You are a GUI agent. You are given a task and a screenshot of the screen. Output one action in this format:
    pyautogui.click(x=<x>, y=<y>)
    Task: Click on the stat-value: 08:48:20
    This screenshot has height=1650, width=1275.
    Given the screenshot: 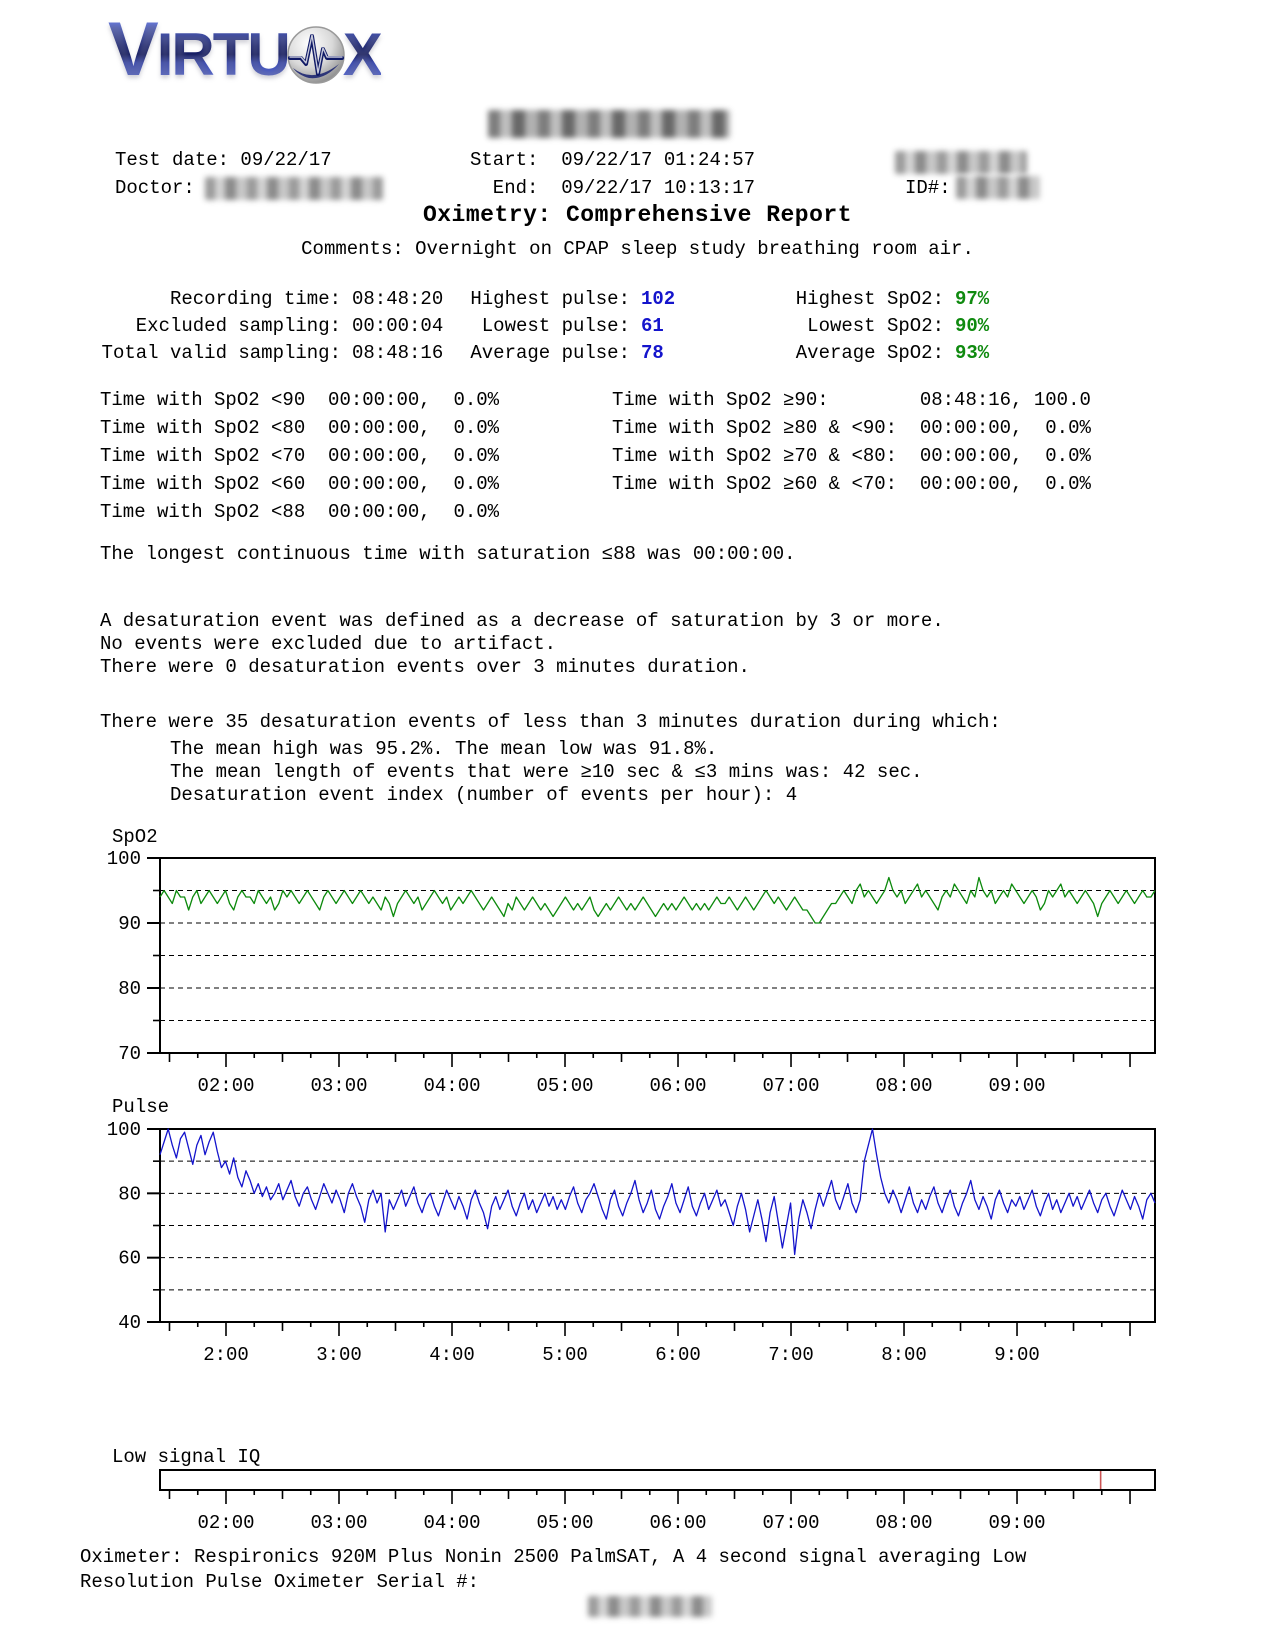 What is the action you would take?
    pyautogui.click(x=398, y=299)
    